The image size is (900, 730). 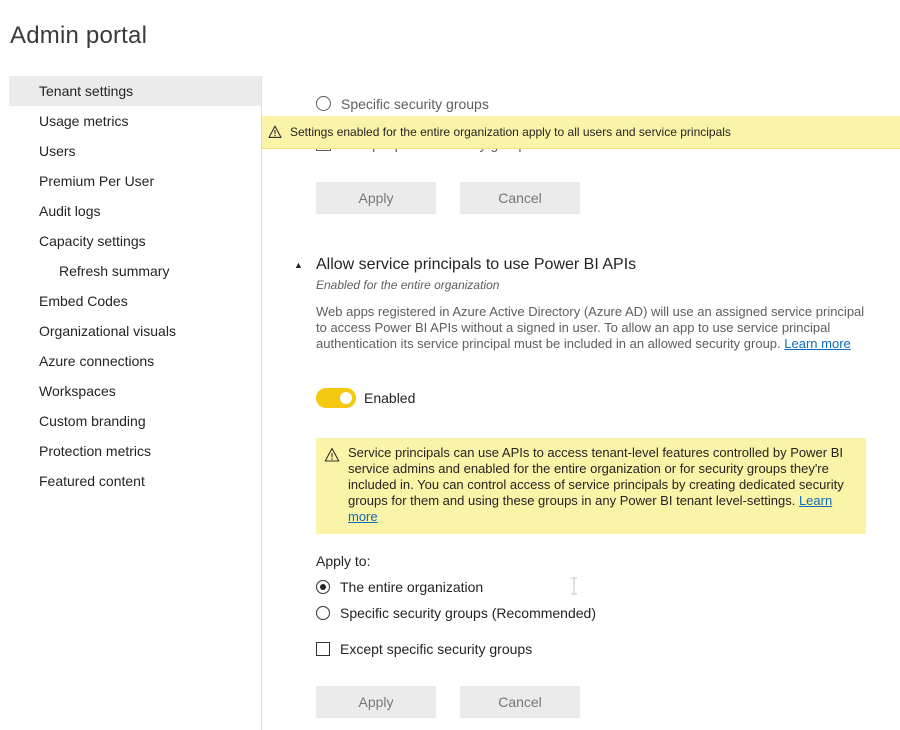 What do you see at coordinates (135, 91) in the screenshot?
I see `sidebar-item-tenant-settings: Tenant settings` at bounding box center [135, 91].